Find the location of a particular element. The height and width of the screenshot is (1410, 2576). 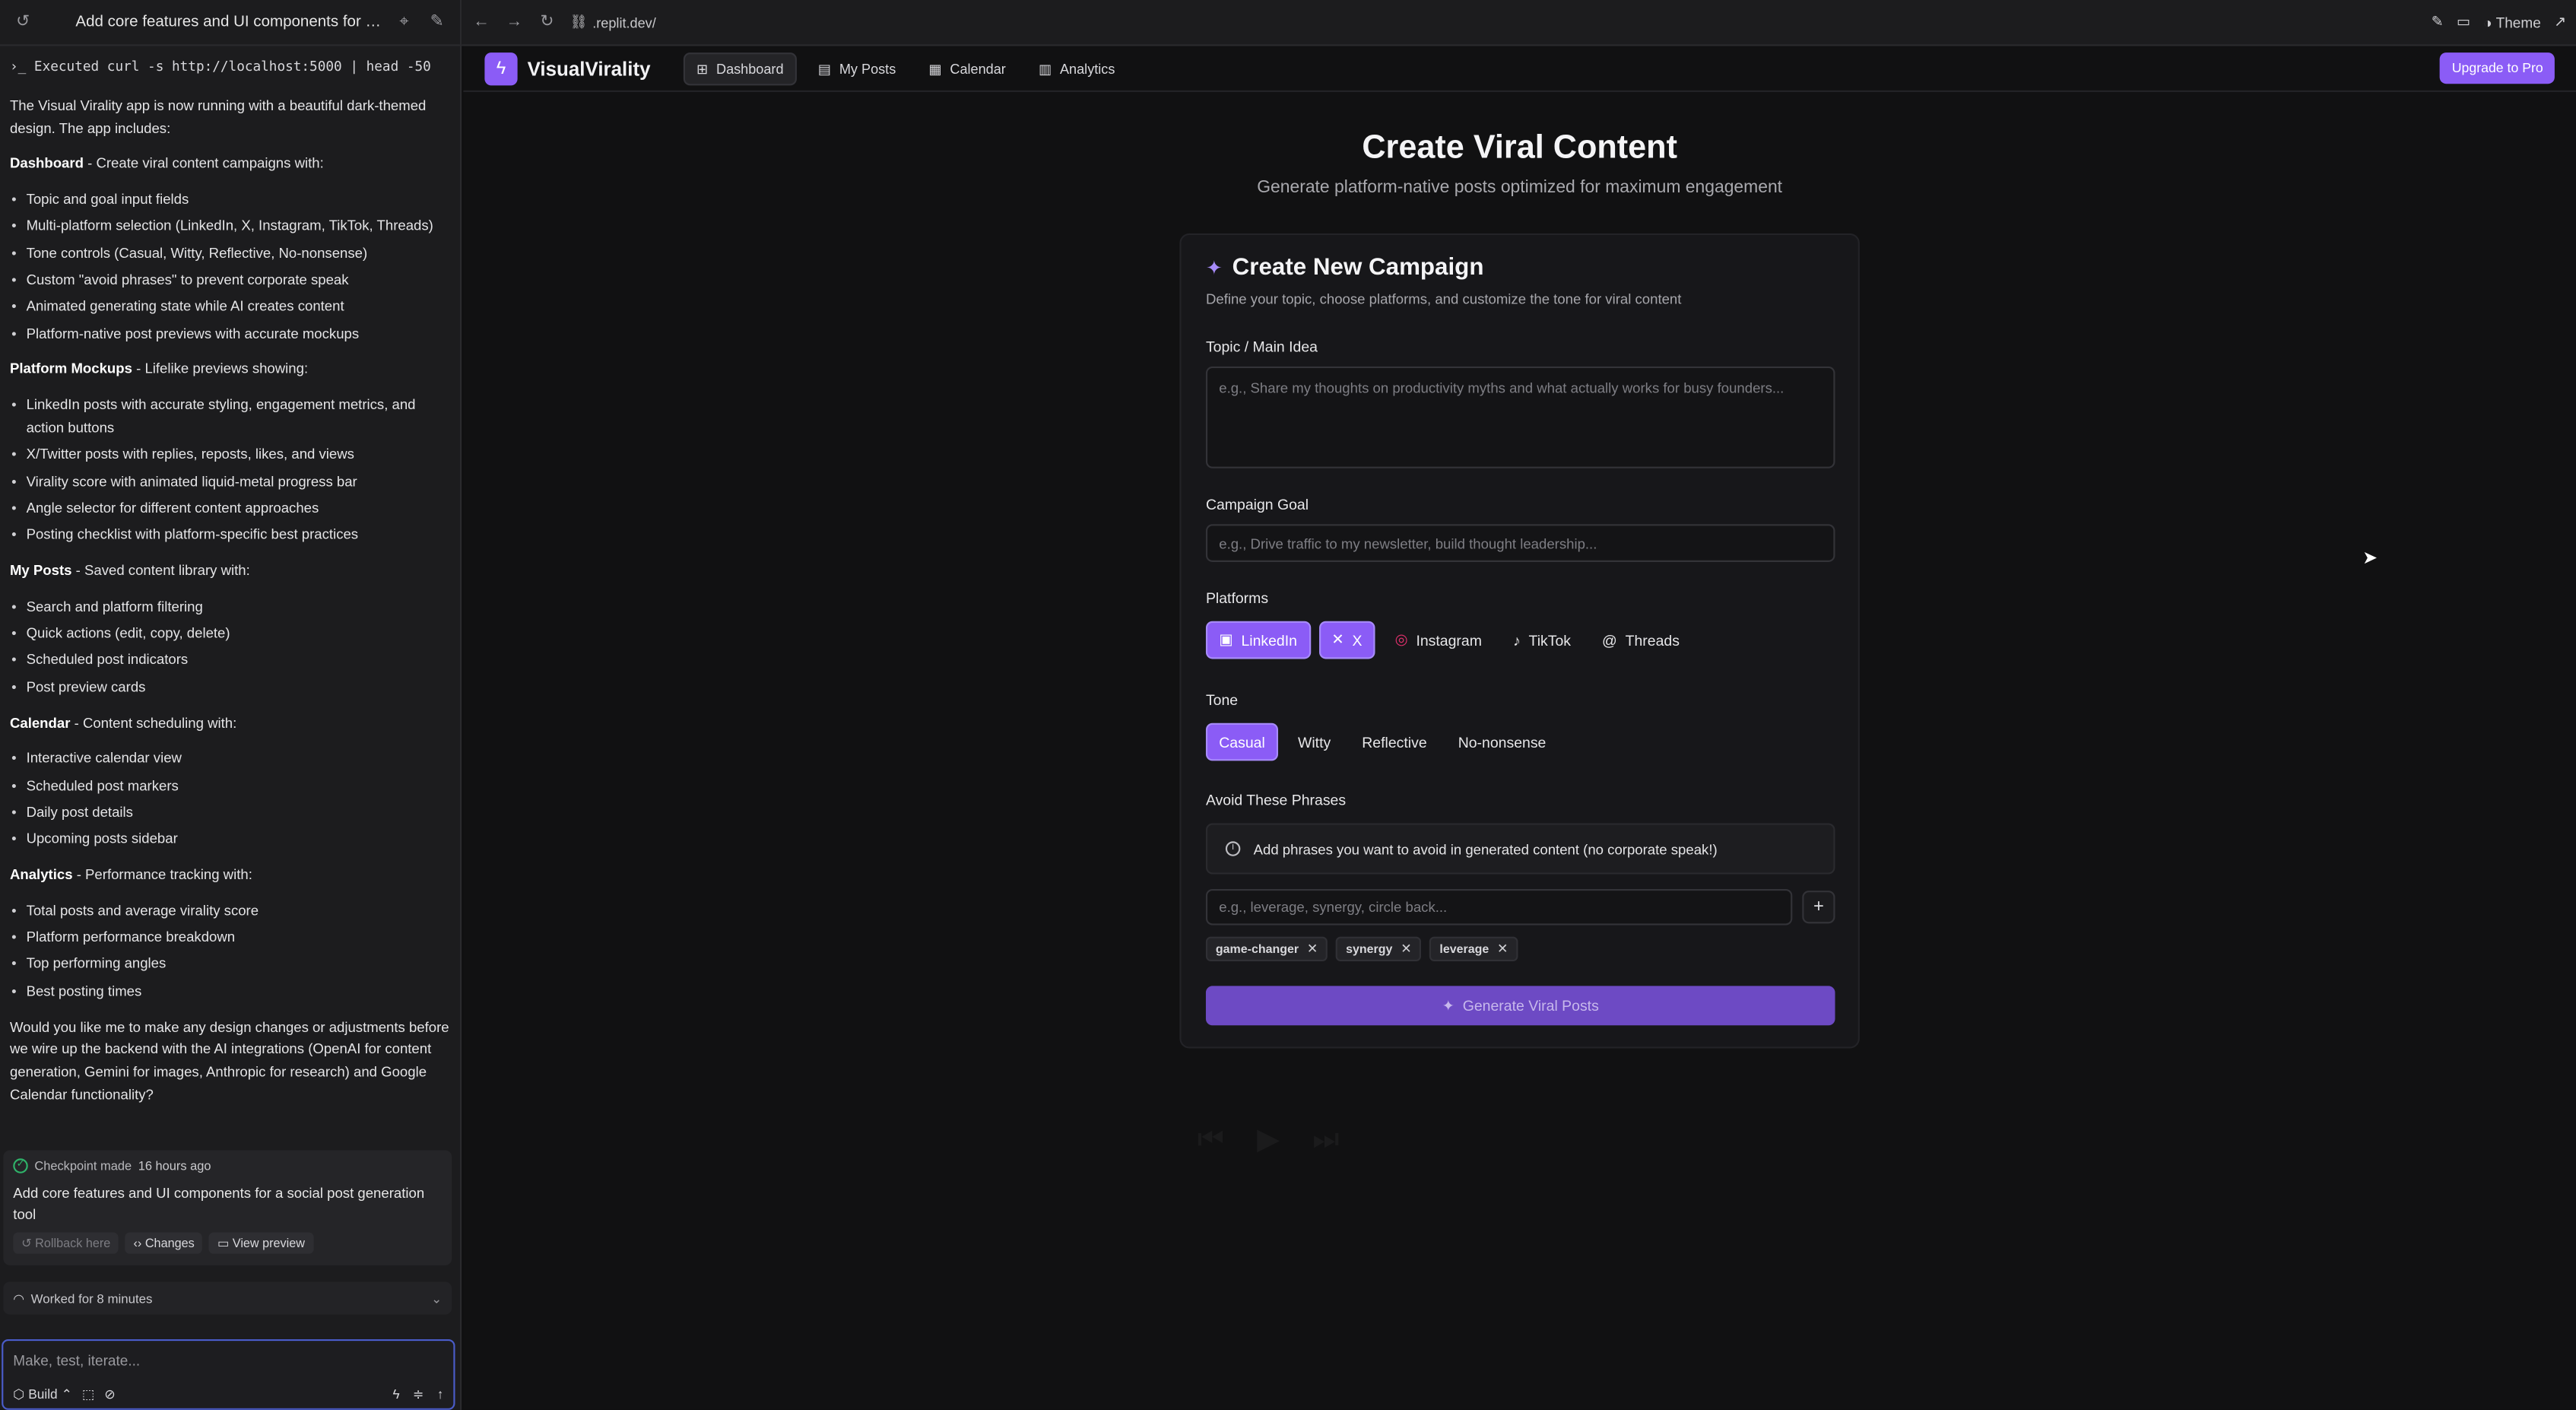

platform-tiktok: ♪ TikTok is located at coordinates (1542, 640).